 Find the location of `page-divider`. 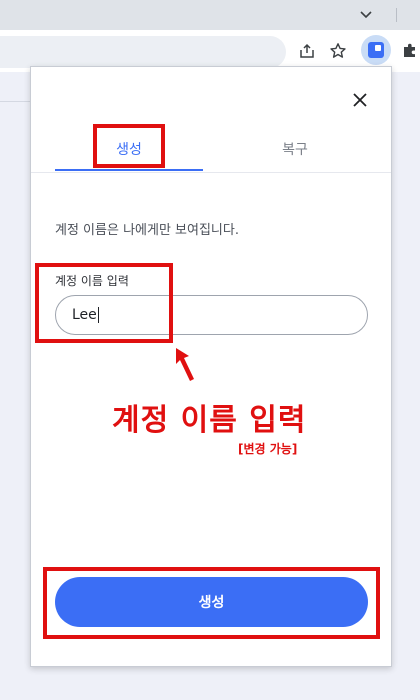

page-divider is located at coordinates (16, 101).